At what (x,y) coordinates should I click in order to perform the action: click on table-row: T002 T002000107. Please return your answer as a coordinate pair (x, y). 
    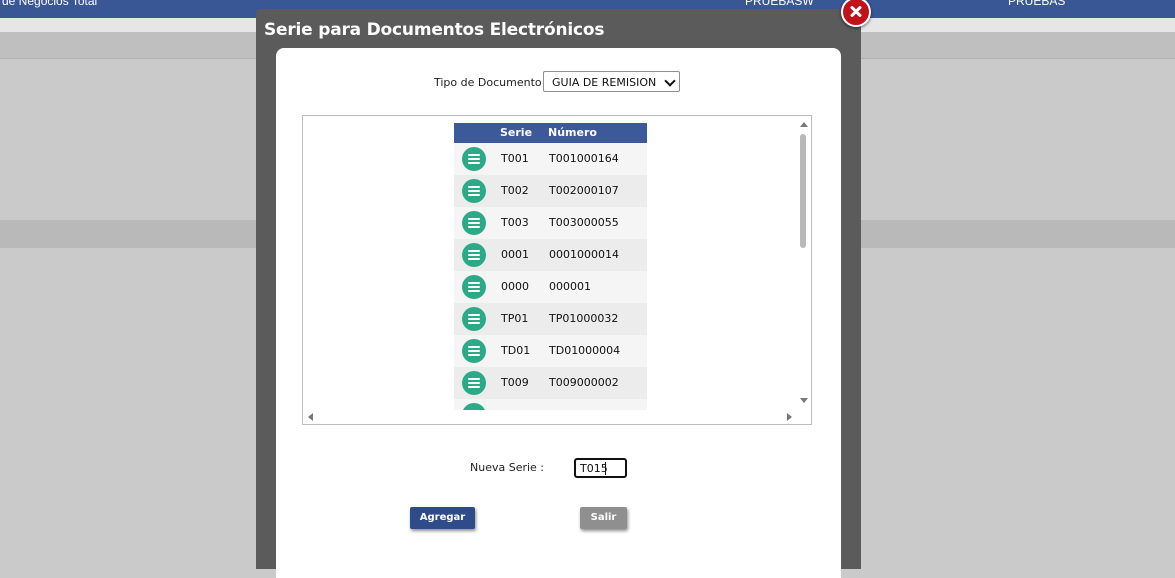
    Looking at the image, I should click on (550, 191).